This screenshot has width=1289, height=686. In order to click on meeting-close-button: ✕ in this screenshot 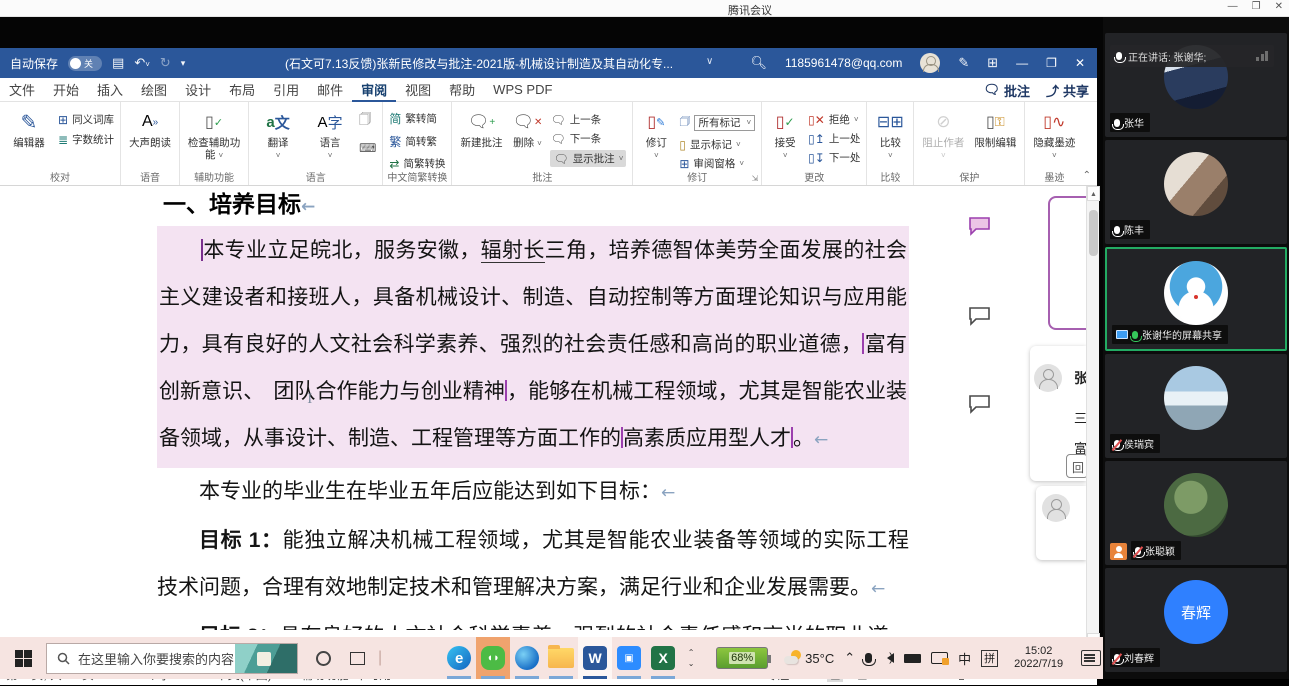, I will do `click(1279, 6)`.